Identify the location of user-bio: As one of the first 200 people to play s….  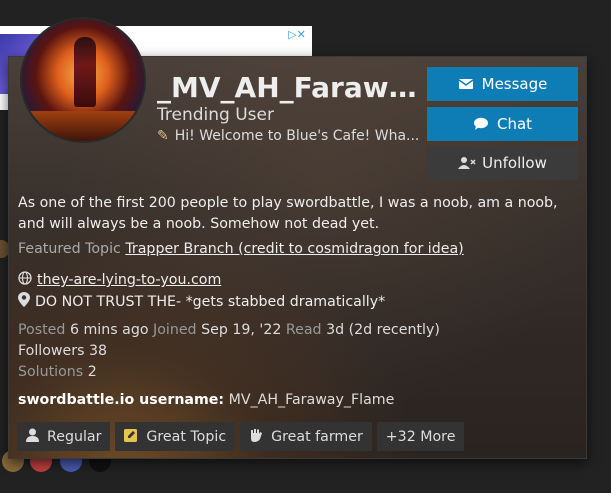
(288, 213).